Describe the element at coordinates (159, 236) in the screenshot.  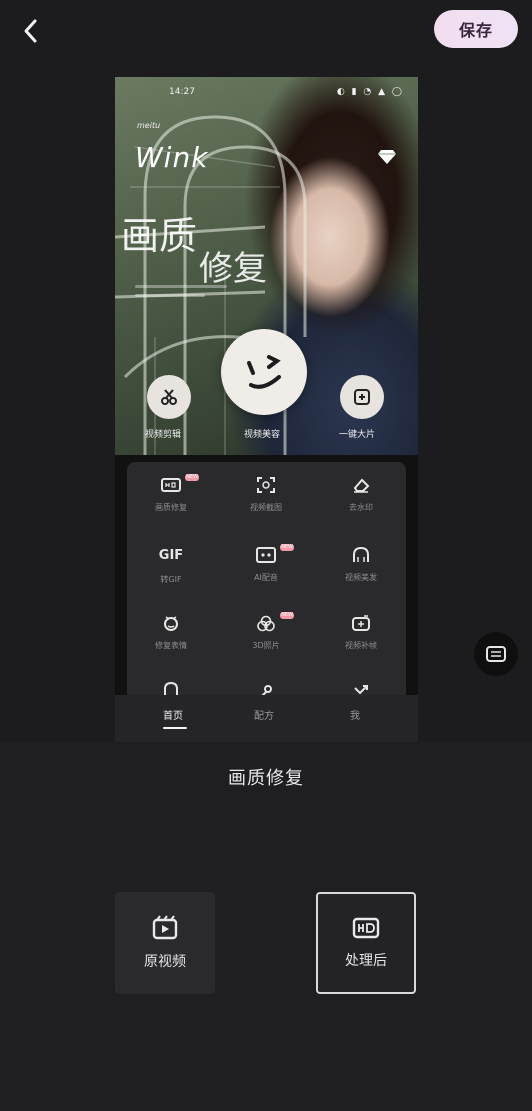
I see `promo-title-line1: 画质` at that location.